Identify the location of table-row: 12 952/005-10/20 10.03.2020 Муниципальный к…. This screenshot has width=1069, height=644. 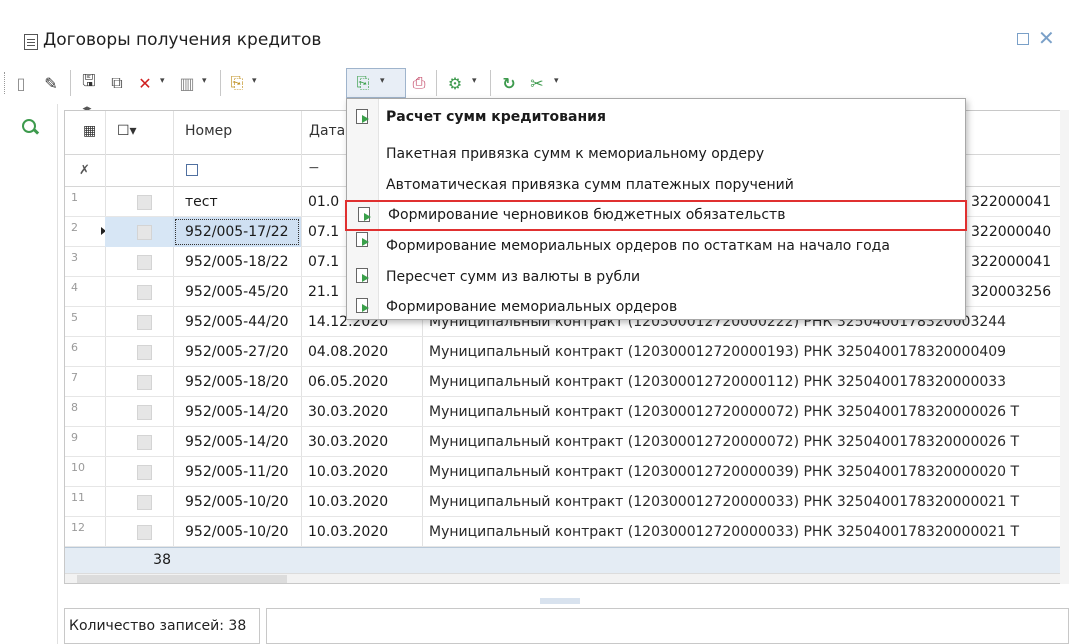
(566, 532).